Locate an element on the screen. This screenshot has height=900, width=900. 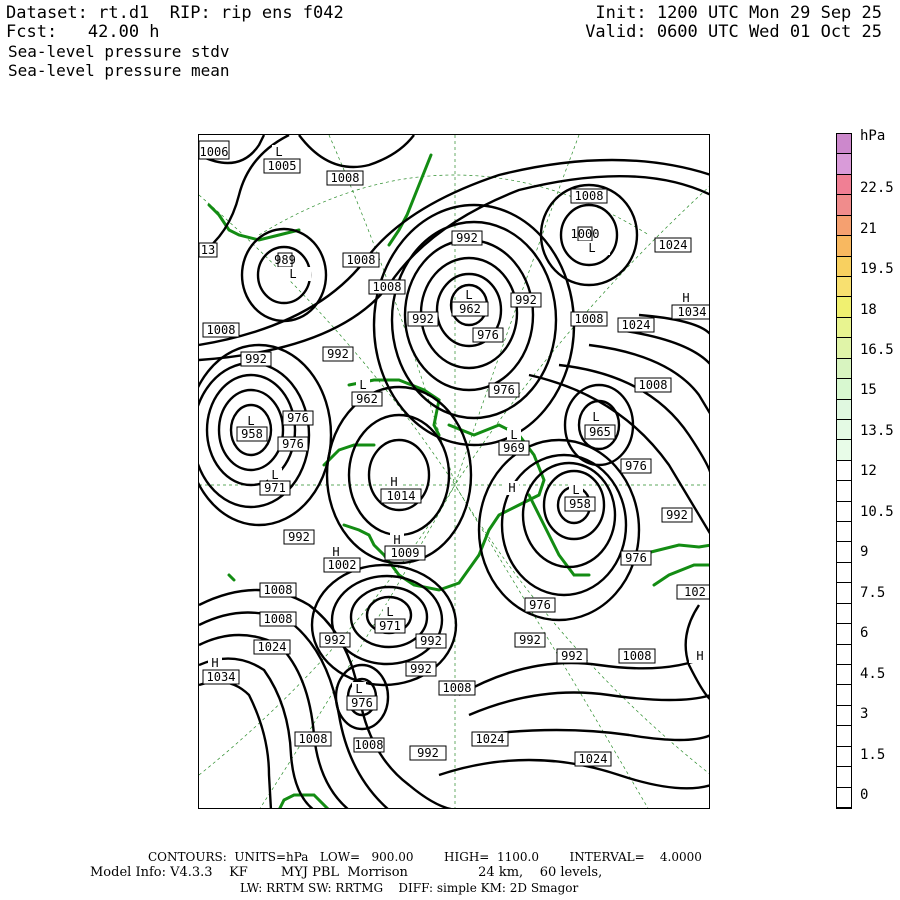
isobar-label-text: 1000 is located at coordinates (585, 234).